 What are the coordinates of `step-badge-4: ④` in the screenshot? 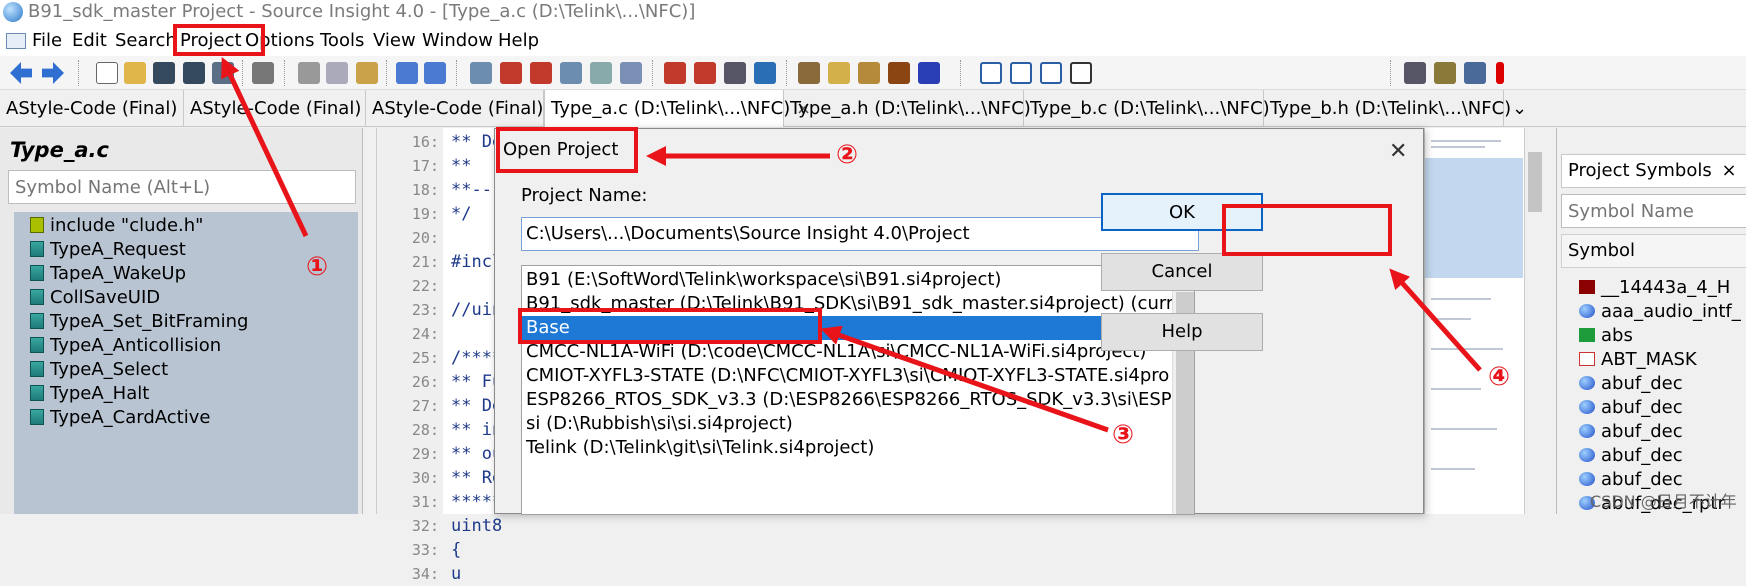 It's located at (1499, 377).